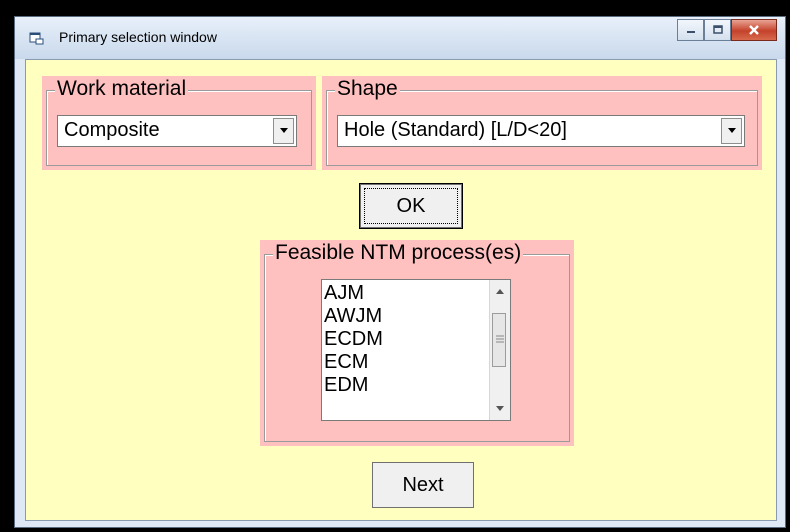 The width and height of the screenshot is (790, 532). What do you see at coordinates (400, 38) in the screenshot?
I see `title-bar: Primary selection window` at bounding box center [400, 38].